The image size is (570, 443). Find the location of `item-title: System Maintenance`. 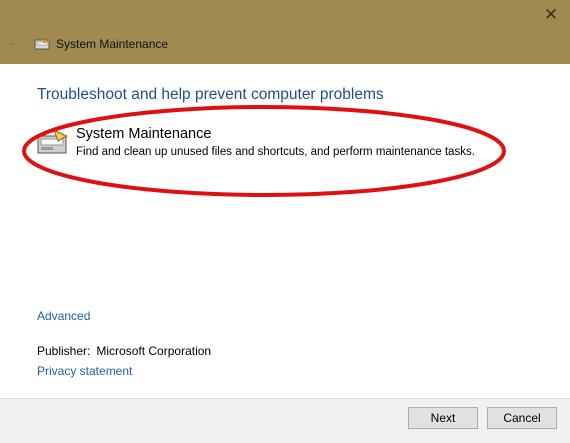

item-title: System Maintenance is located at coordinates (143, 134).